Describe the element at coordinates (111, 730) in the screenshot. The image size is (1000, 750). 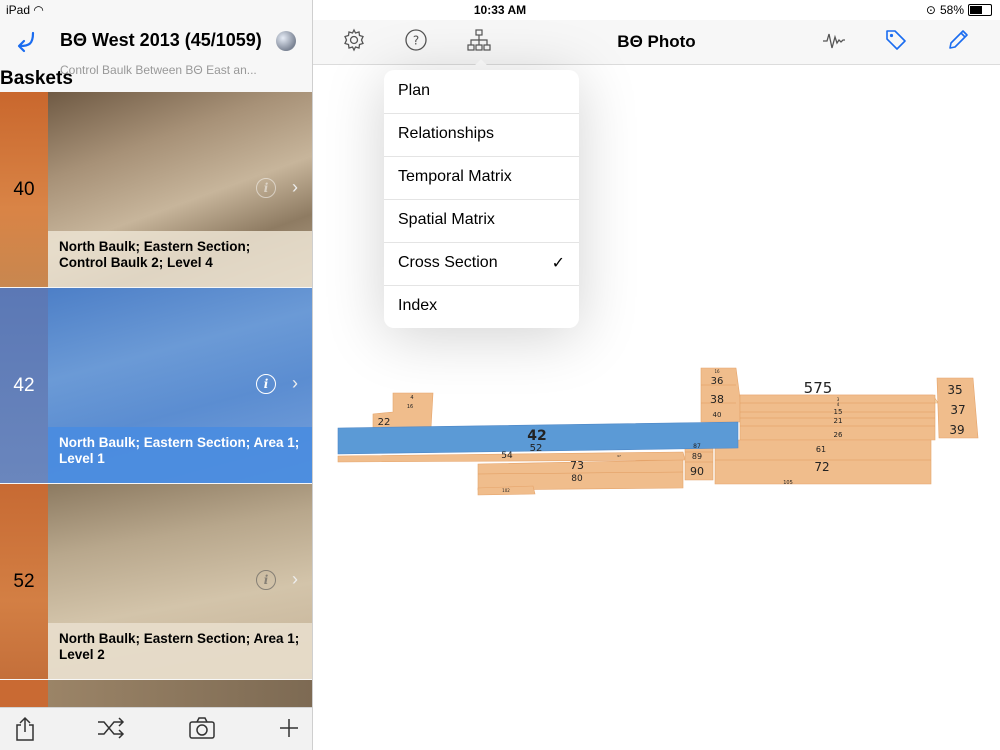
I see `shuffle-icon` at that location.